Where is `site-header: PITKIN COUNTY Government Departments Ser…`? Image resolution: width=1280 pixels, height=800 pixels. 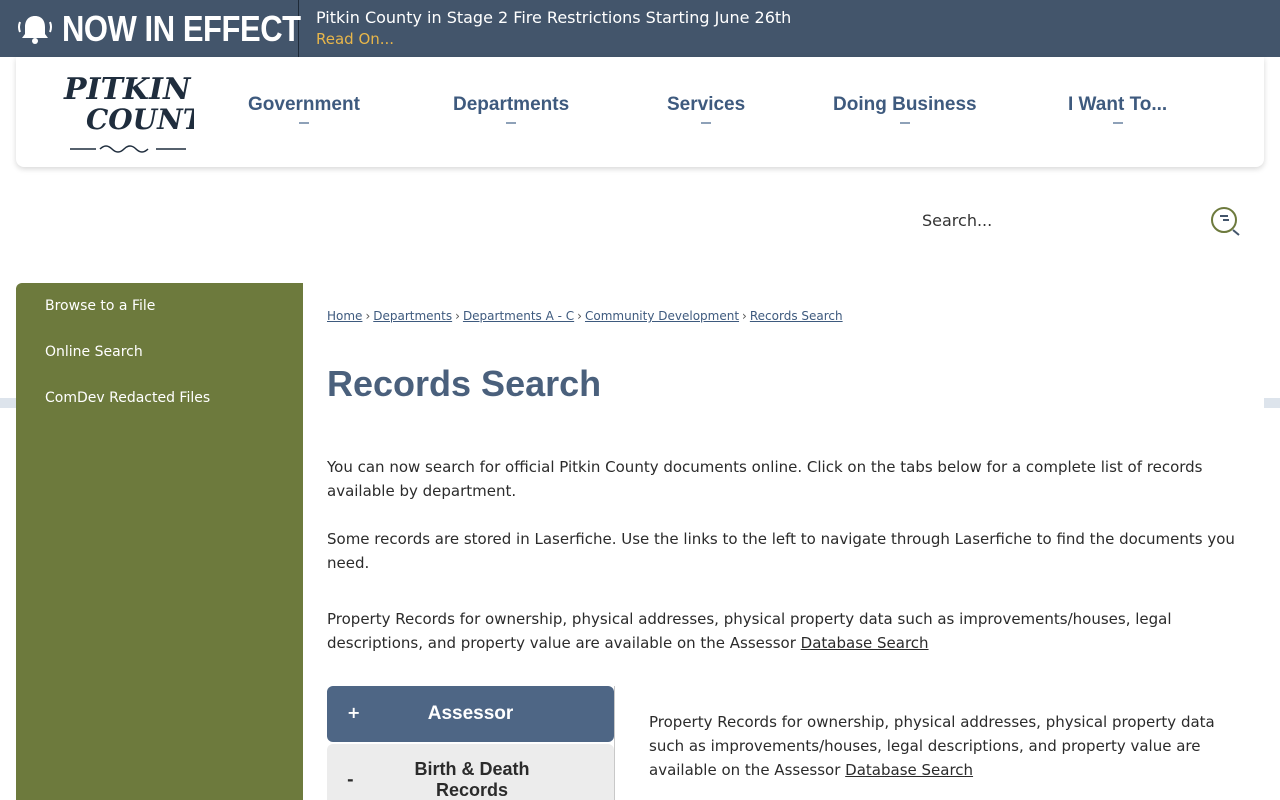 site-header: PITKIN COUNTY Government Departments Ser… is located at coordinates (640, 112).